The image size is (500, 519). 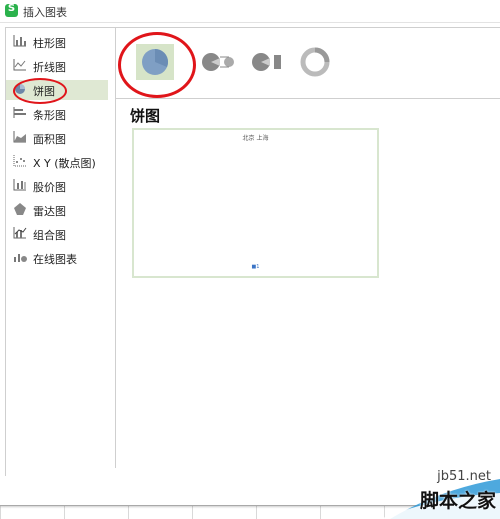 I want to click on sidebar-item-bar: 条形图, so click(x=60, y=114).